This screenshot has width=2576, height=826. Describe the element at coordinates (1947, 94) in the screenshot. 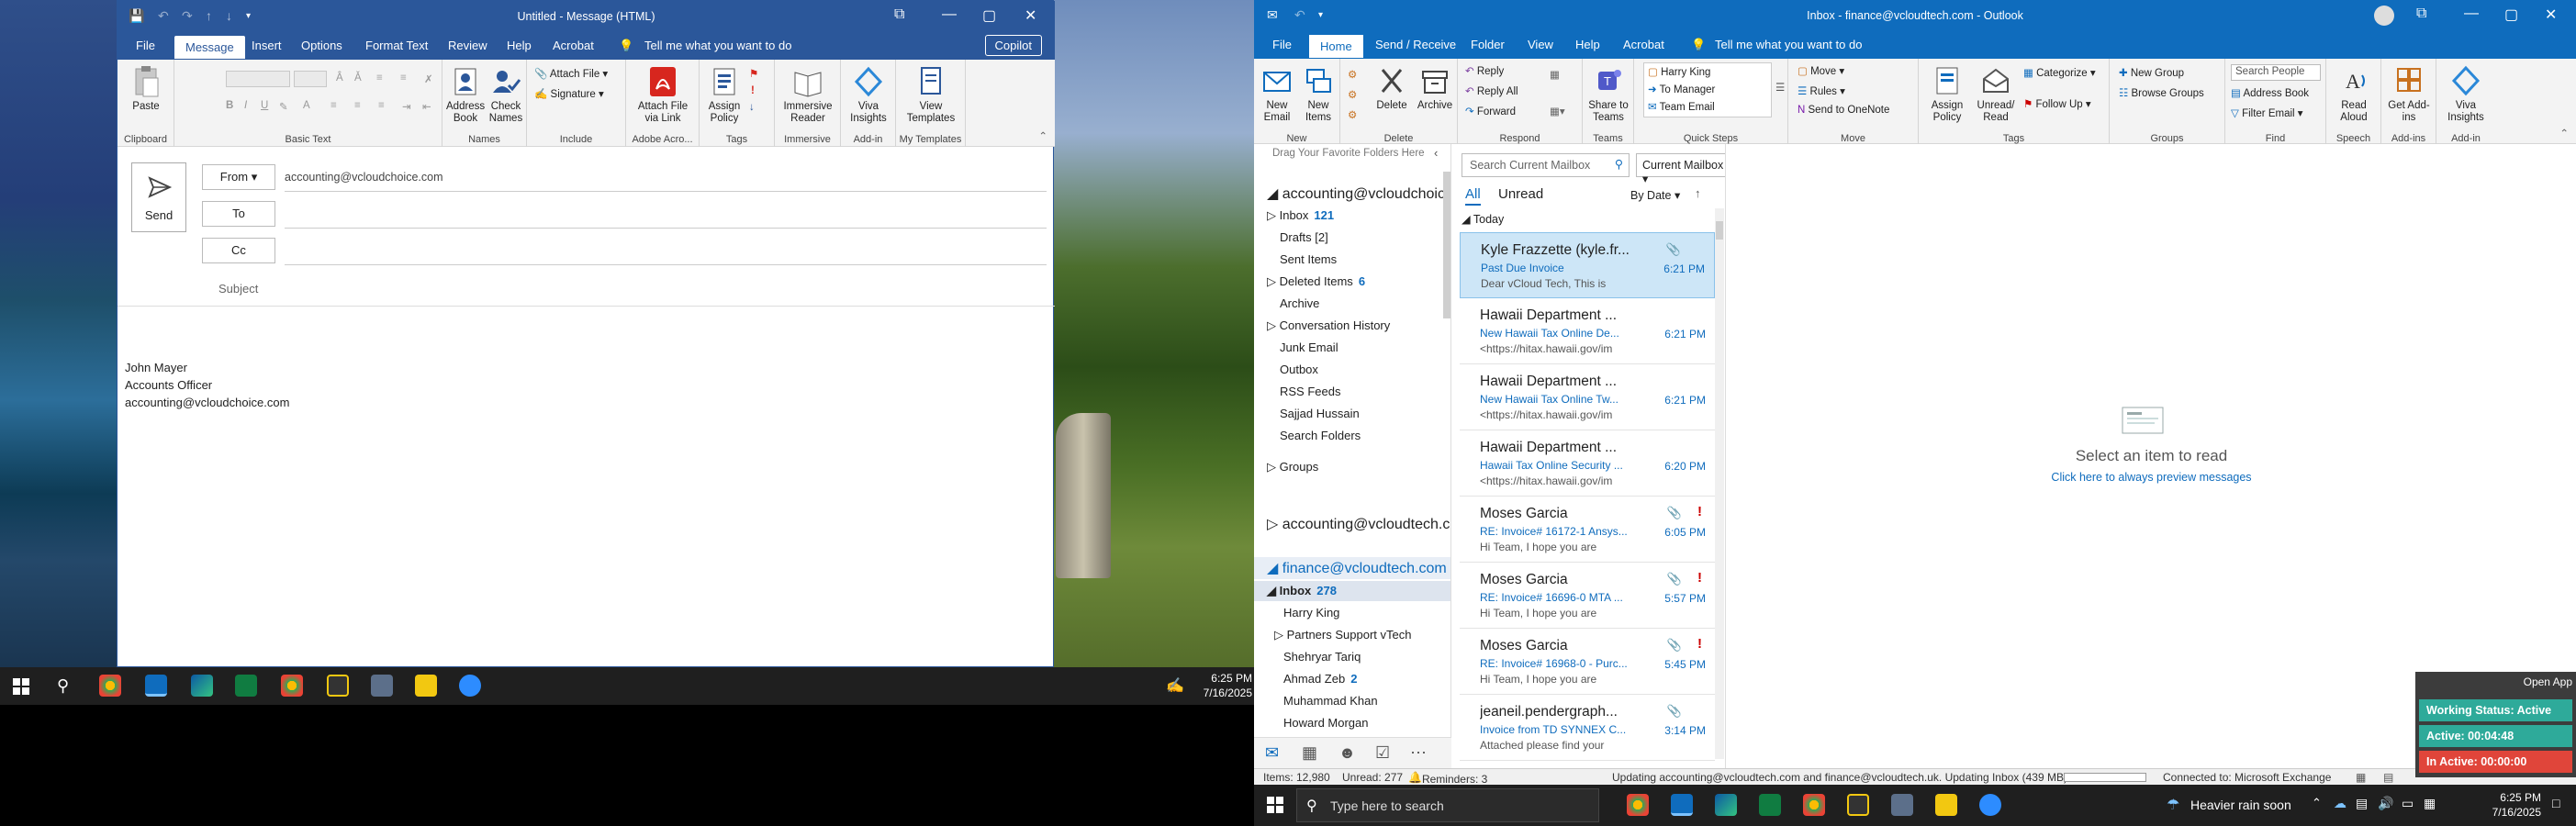

I see `assign-policy-button: Assign Policy` at that location.